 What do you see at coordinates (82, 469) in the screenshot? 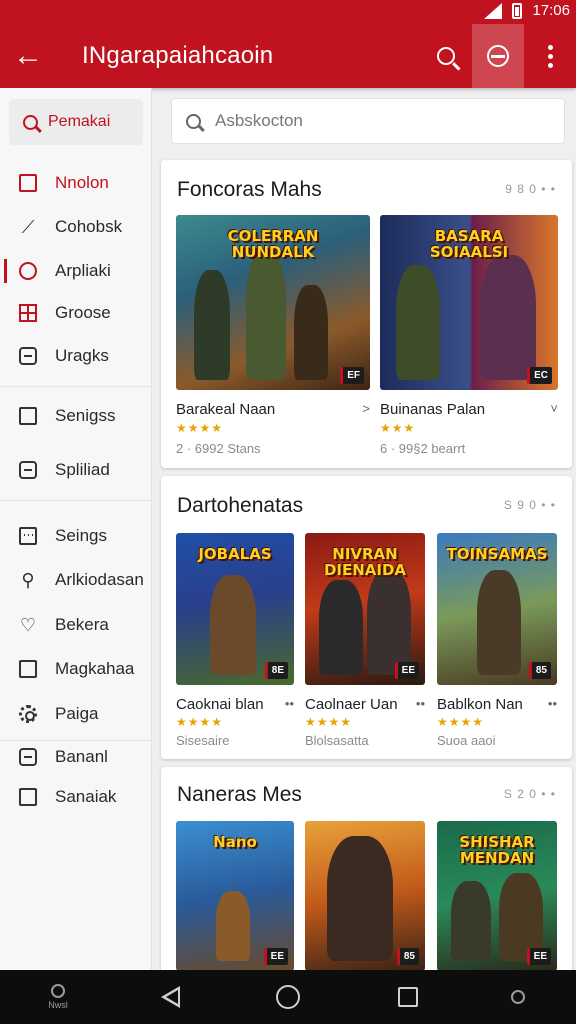
I see `sidebar-item-label: Spliliad` at bounding box center [82, 469].